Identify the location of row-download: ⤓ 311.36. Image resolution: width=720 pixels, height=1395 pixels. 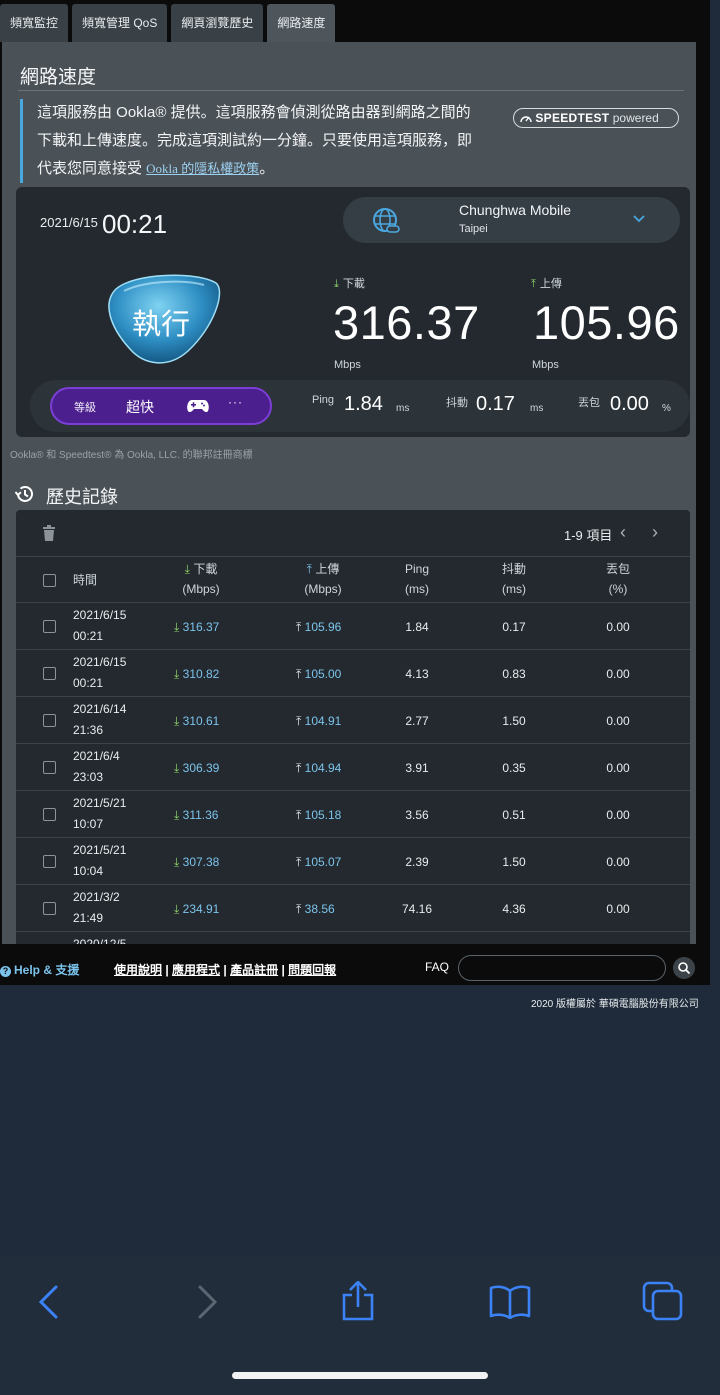
(196, 815).